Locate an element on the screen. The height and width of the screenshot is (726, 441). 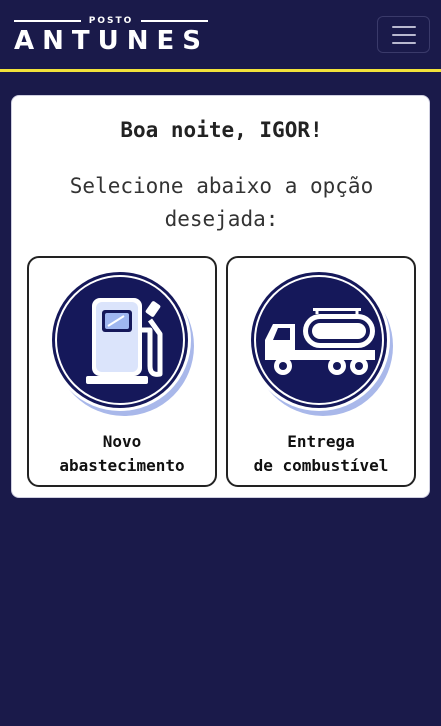
new-fueling-label-line2: abastecimento is located at coordinates (122, 465).